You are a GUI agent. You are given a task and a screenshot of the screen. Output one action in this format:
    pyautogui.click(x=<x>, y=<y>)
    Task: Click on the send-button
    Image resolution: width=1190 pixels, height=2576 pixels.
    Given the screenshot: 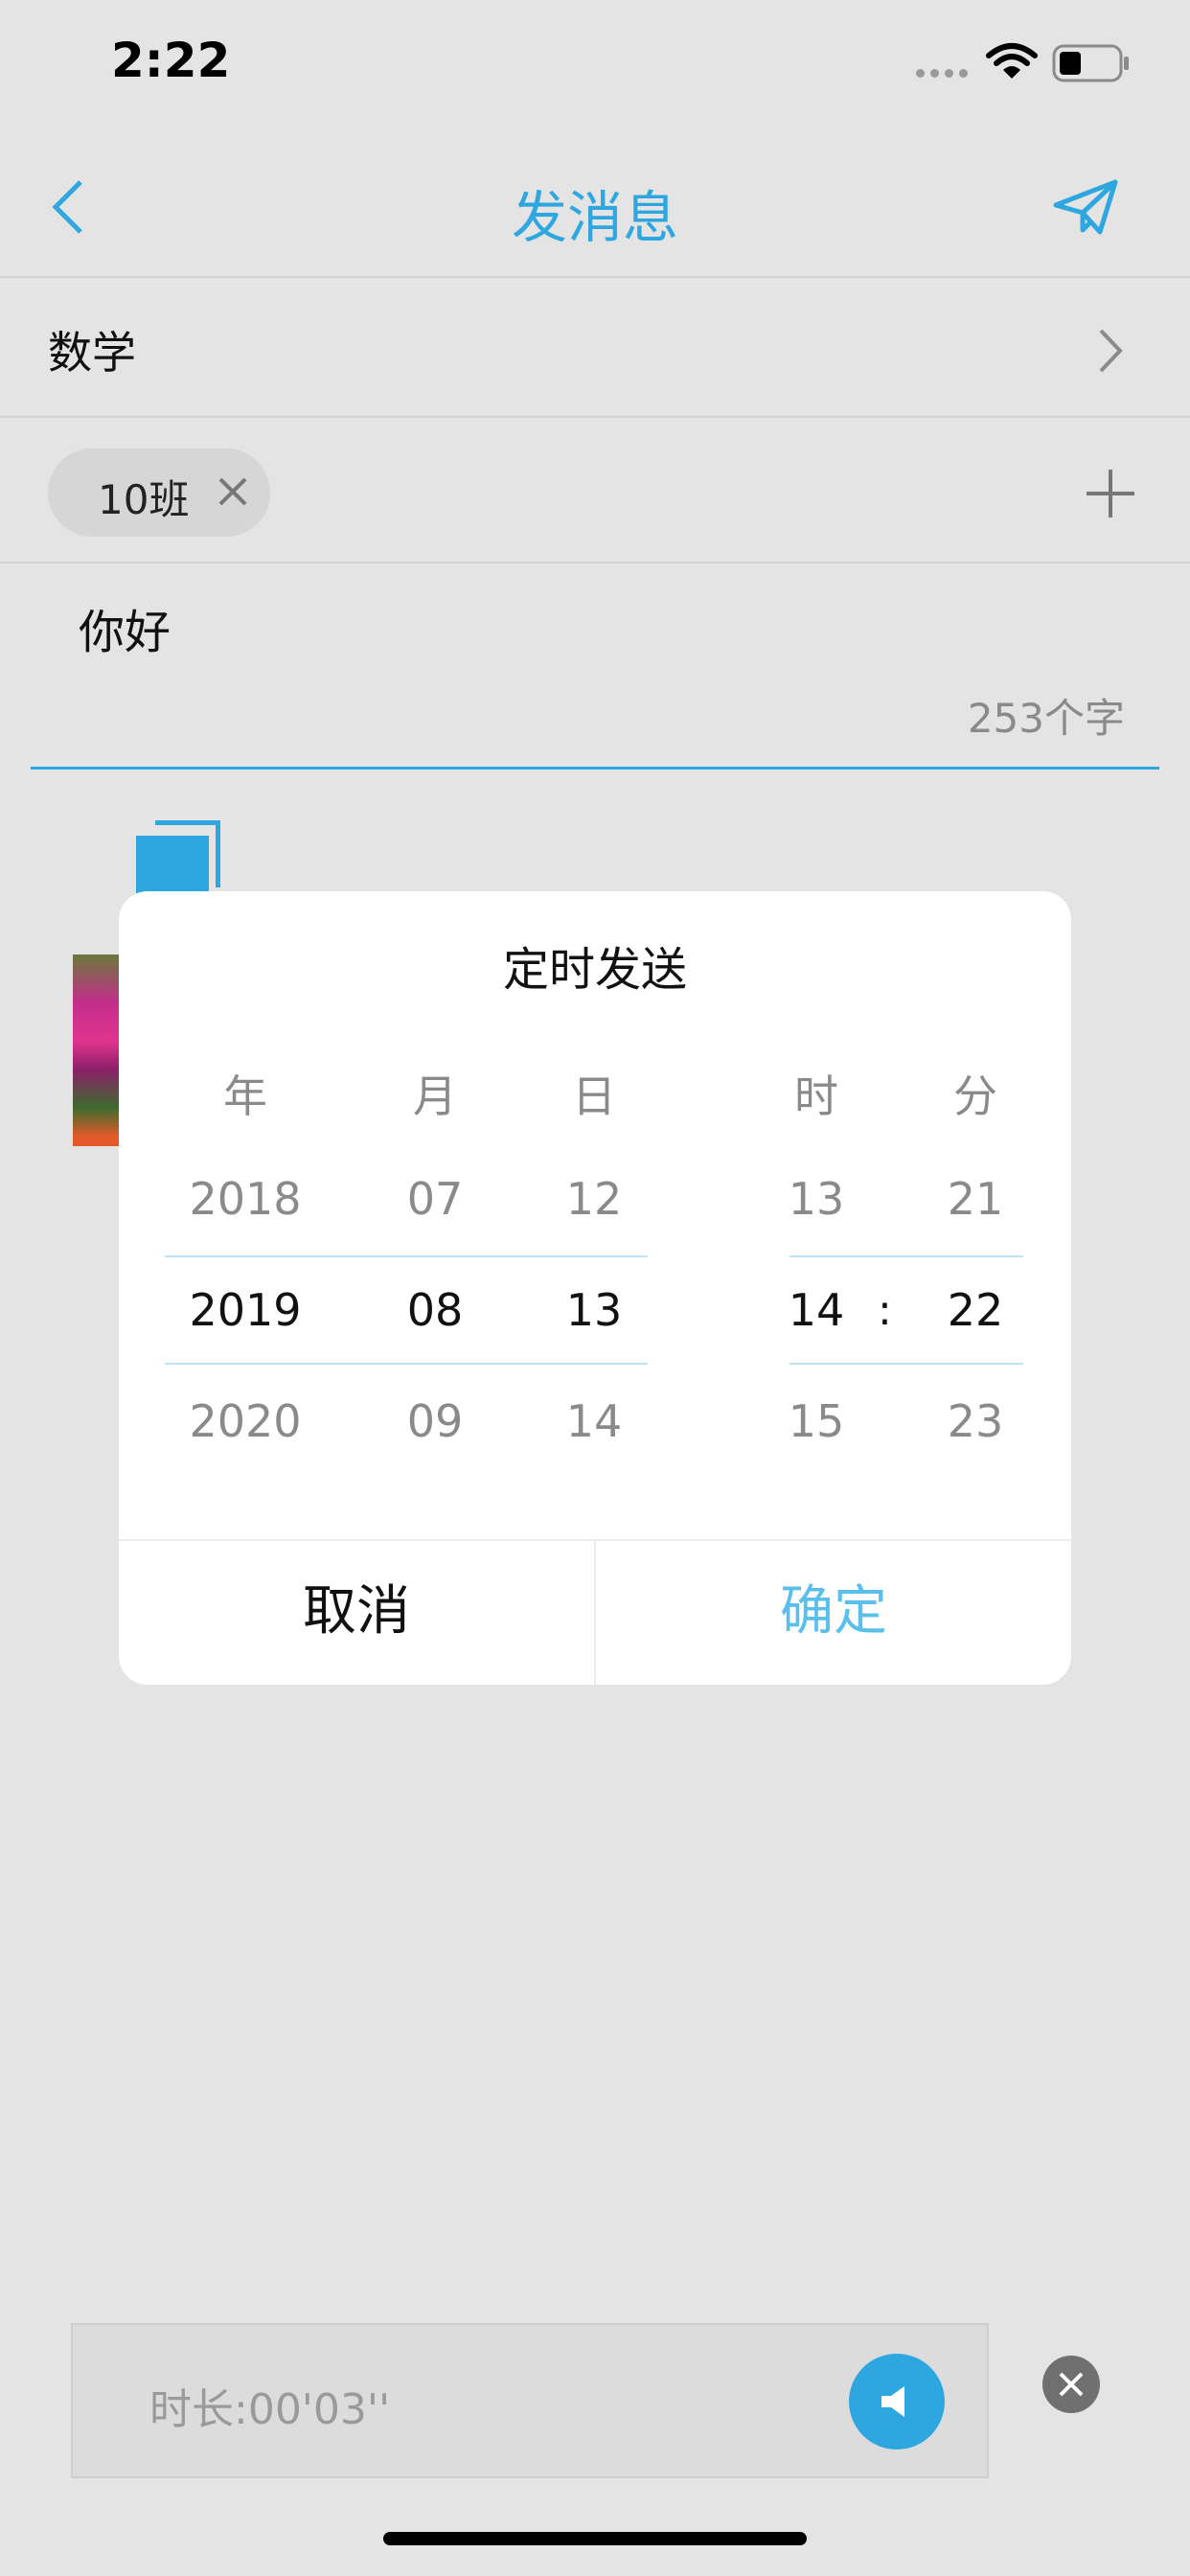 What is the action you would take?
    pyautogui.click(x=1085, y=209)
    